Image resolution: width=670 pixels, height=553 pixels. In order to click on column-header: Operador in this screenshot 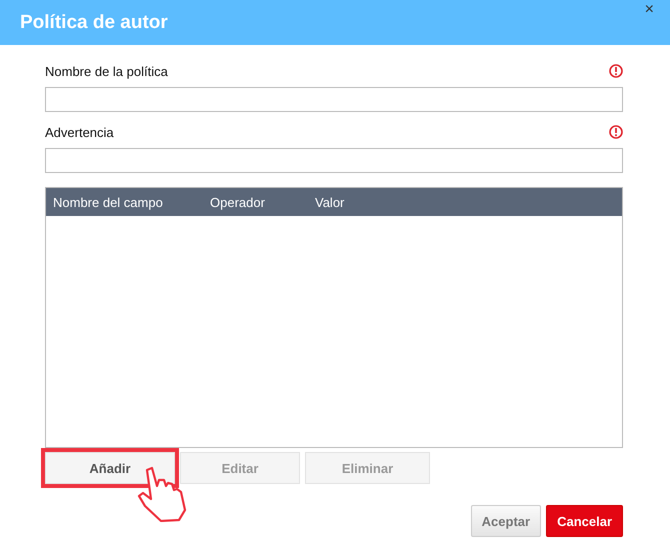, I will do `click(238, 202)`.